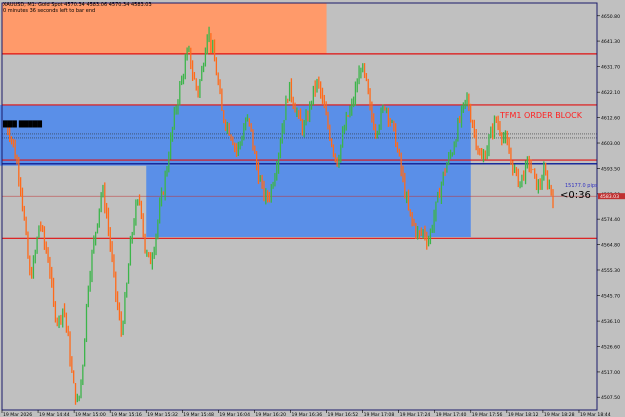  Describe the element at coordinates (610, 271) in the screenshot. I see `price-tick-label: 4555.30` at that location.